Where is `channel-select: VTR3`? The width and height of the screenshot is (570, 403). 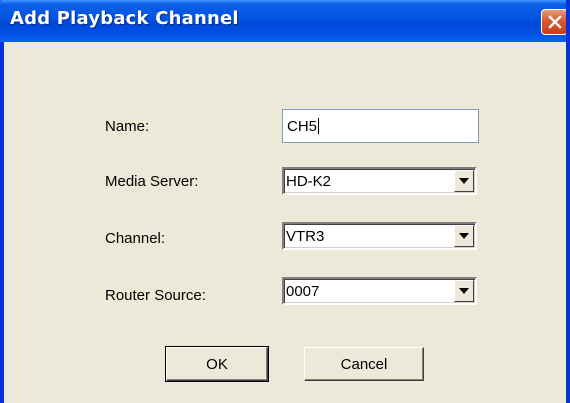 channel-select: VTR3 is located at coordinates (379, 236).